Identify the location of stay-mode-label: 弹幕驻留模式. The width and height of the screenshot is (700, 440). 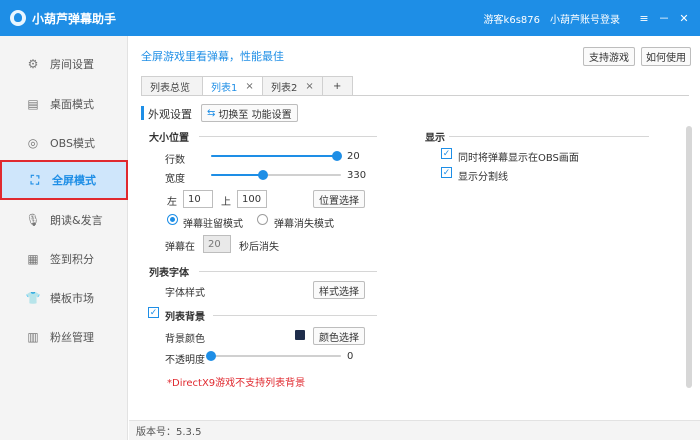
(213, 224).